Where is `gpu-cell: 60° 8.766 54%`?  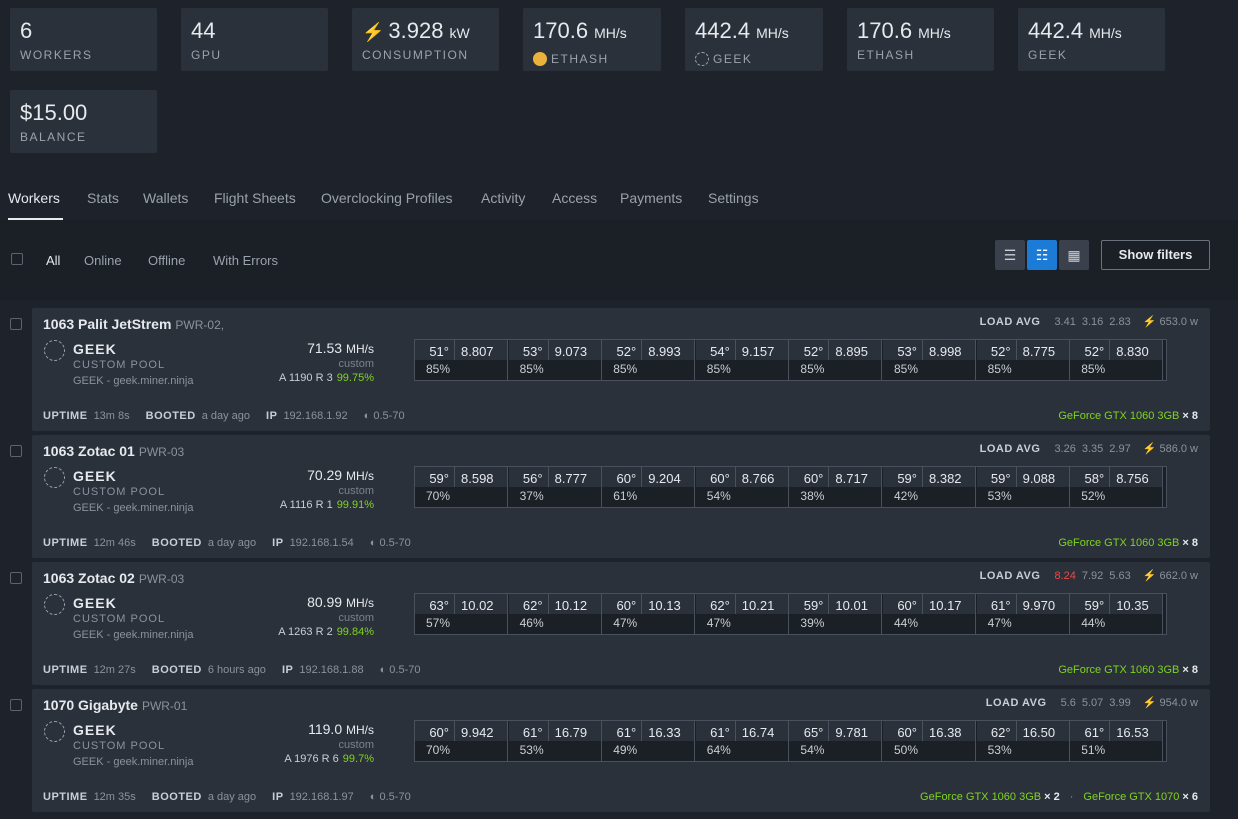
gpu-cell: 60° 8.766 54% is located at coordinates (742, 487).